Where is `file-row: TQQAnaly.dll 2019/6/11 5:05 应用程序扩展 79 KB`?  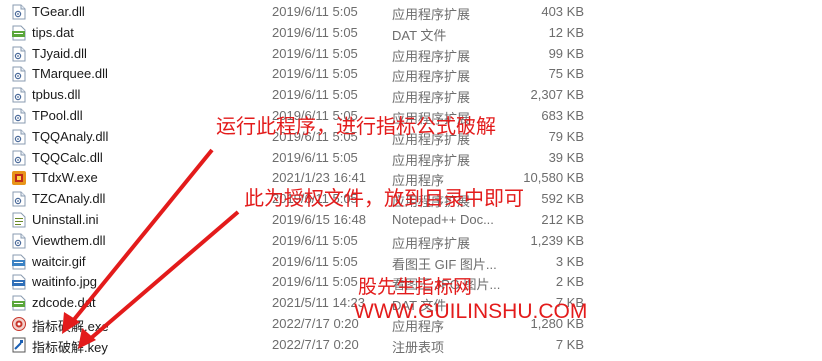 file-row: TQQAnaly.dll 2019/6/11 5:05 应用程序扩展 79 KB is located at coordinates (411, 137).